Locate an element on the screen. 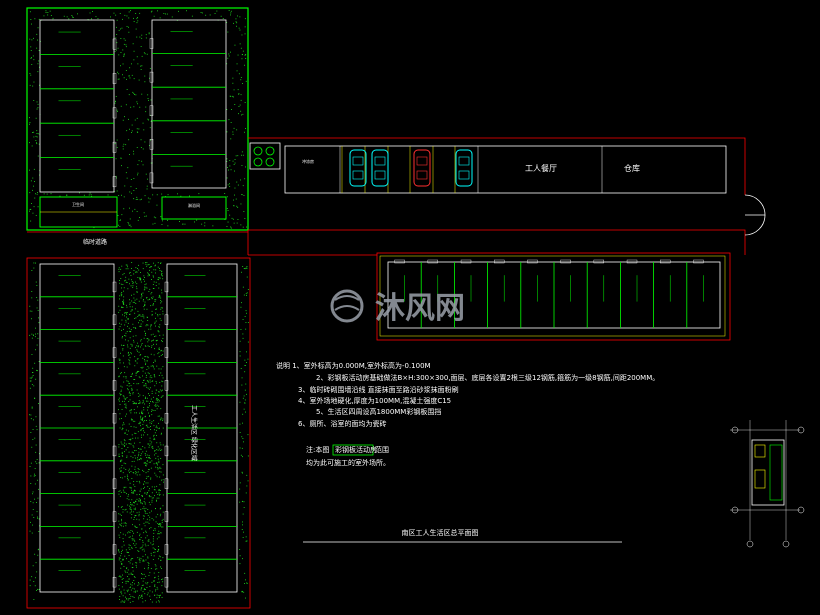  note-4: 4、室外场地硬化,厚度为100MM,混凝土强度C15 is located at coordinates (374, 400).